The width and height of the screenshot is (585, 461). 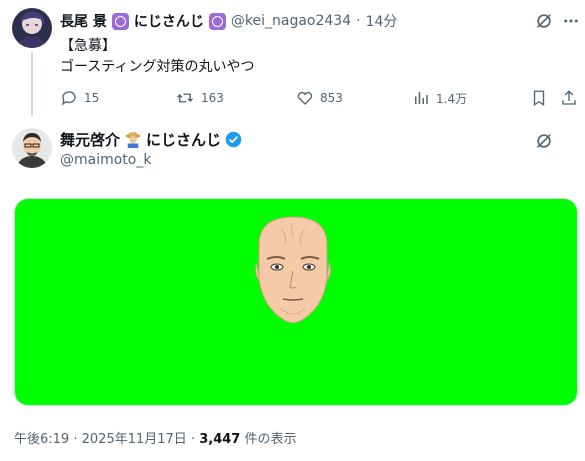 I want to click on more-icon, so click(x=571, y=21).